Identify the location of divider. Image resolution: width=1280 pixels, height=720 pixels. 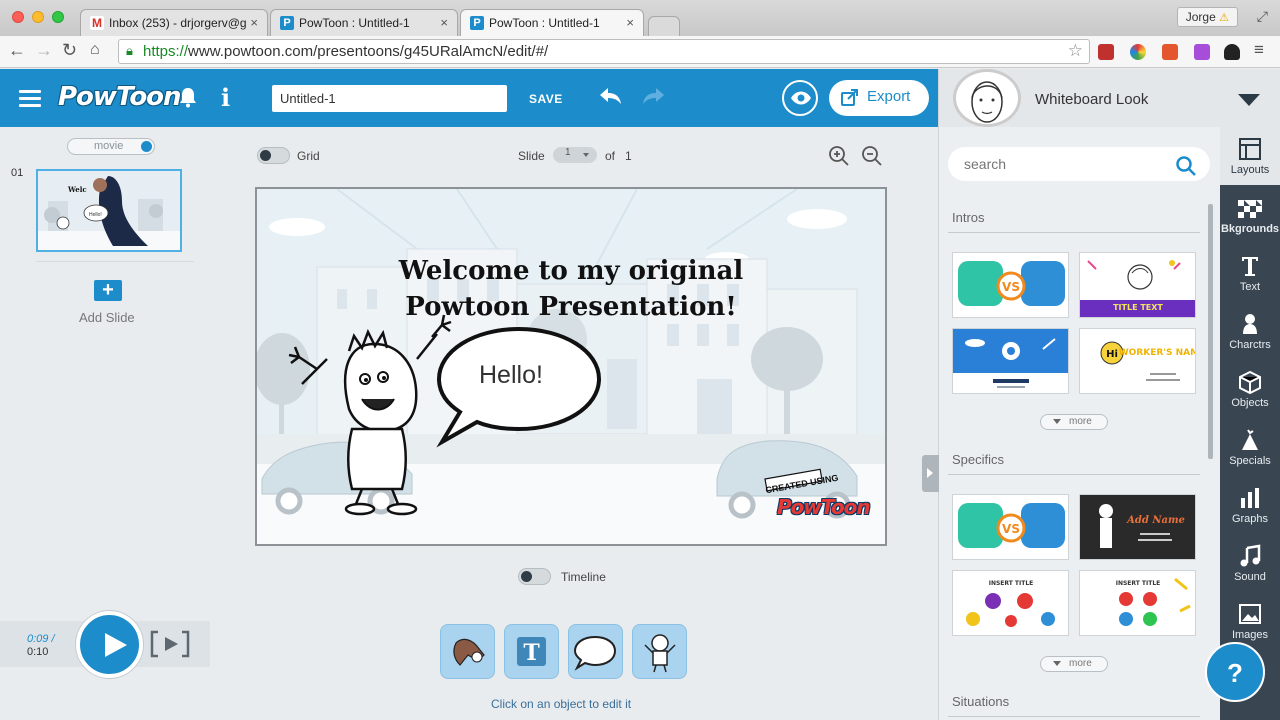
(1074, 716).